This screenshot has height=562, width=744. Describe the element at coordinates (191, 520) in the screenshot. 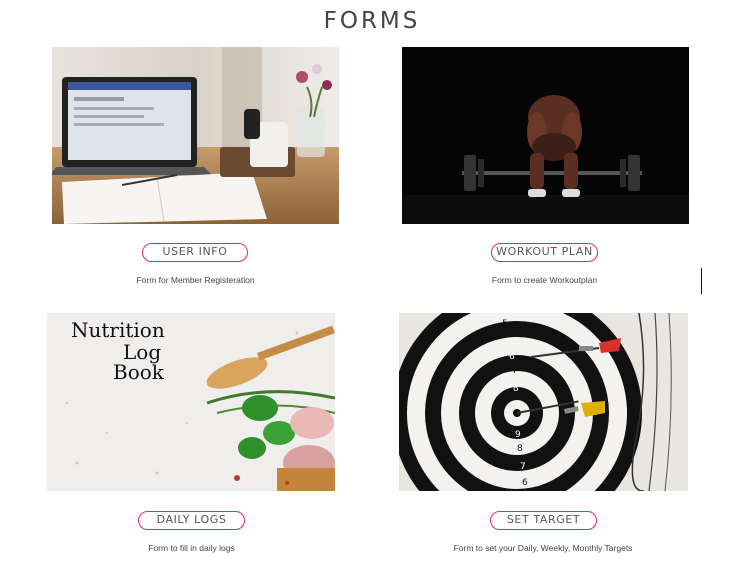

I see `daily-logs-button: DAILY LOGS` at that location.